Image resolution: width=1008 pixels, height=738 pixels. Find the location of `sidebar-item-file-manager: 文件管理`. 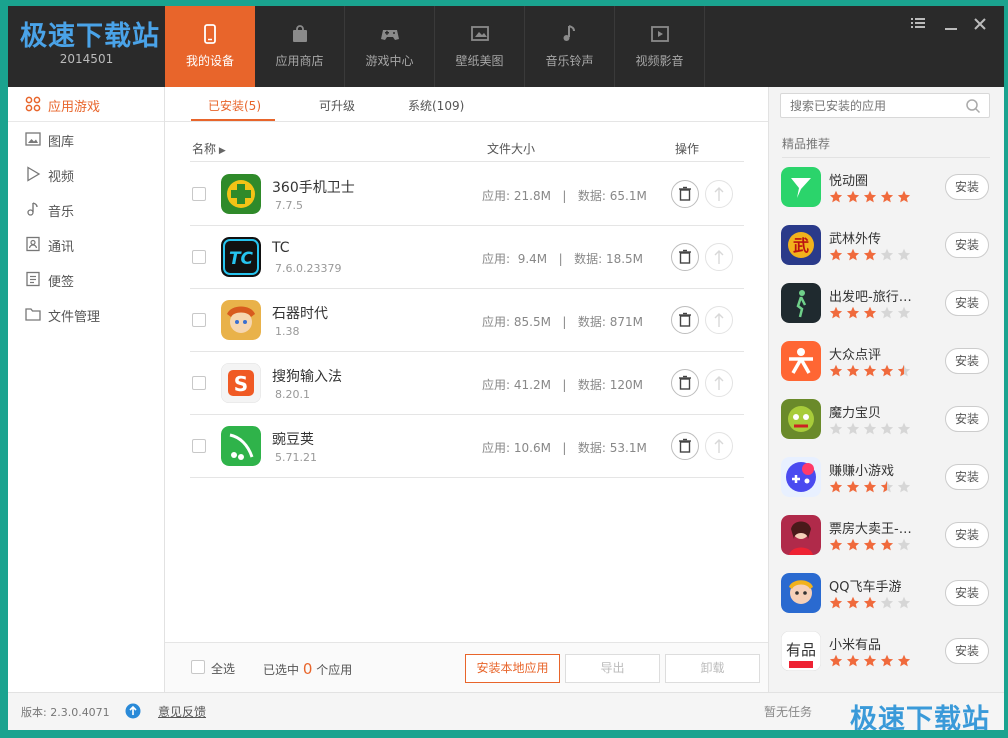

sidebar-item-file-manager: 文件管理 is located at coordinates (86, 314).